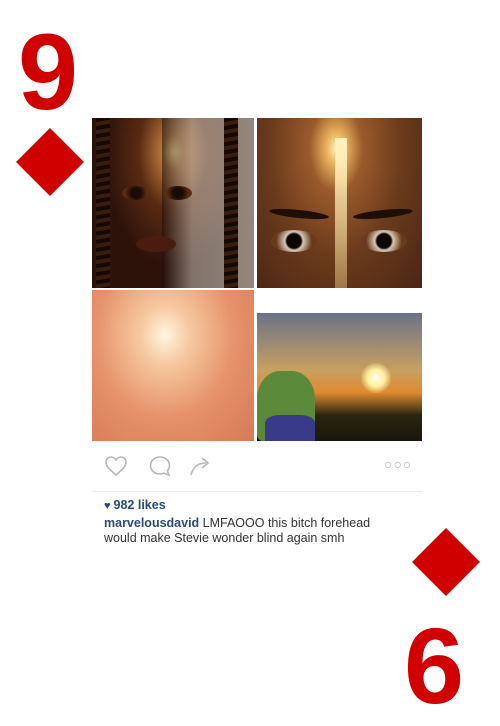 The width and height of the screenshot is (500, 726). I want to click on likes-count: ♥ 982 likes, so click(135, 505).